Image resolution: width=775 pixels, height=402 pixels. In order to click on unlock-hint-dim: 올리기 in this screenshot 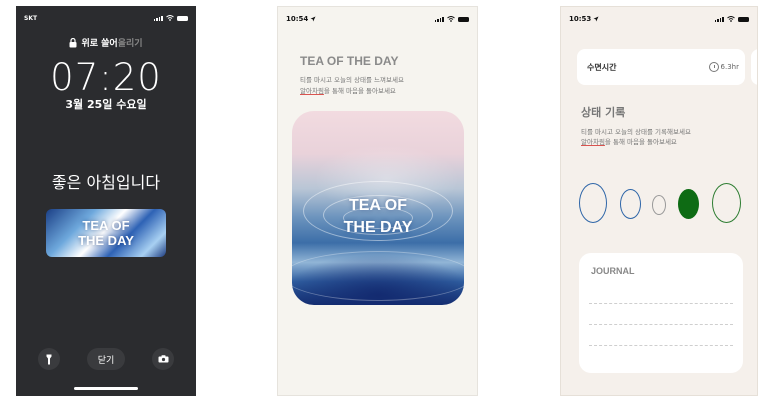, I will do `click(130, 44)`.